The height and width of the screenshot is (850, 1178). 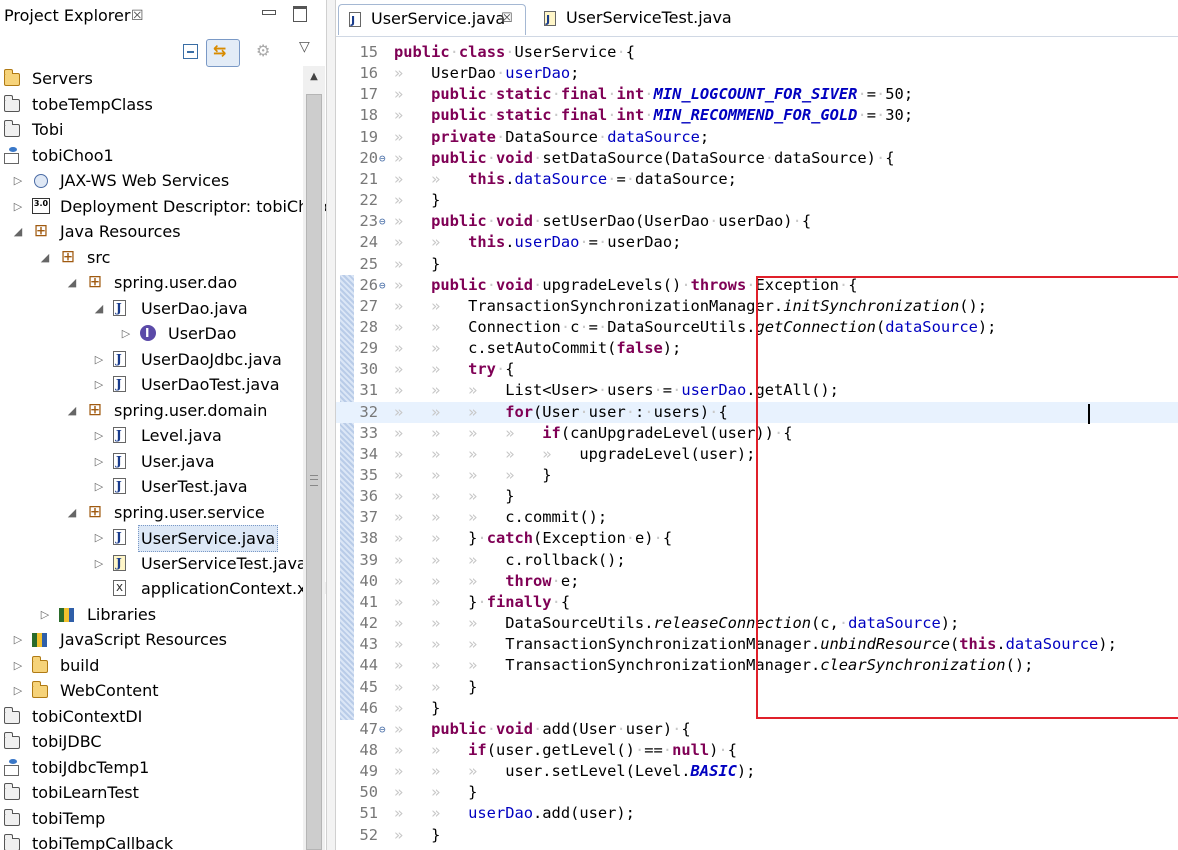 I want to click on vertical-scrollbar: ▲, so click(x=314, y=458).